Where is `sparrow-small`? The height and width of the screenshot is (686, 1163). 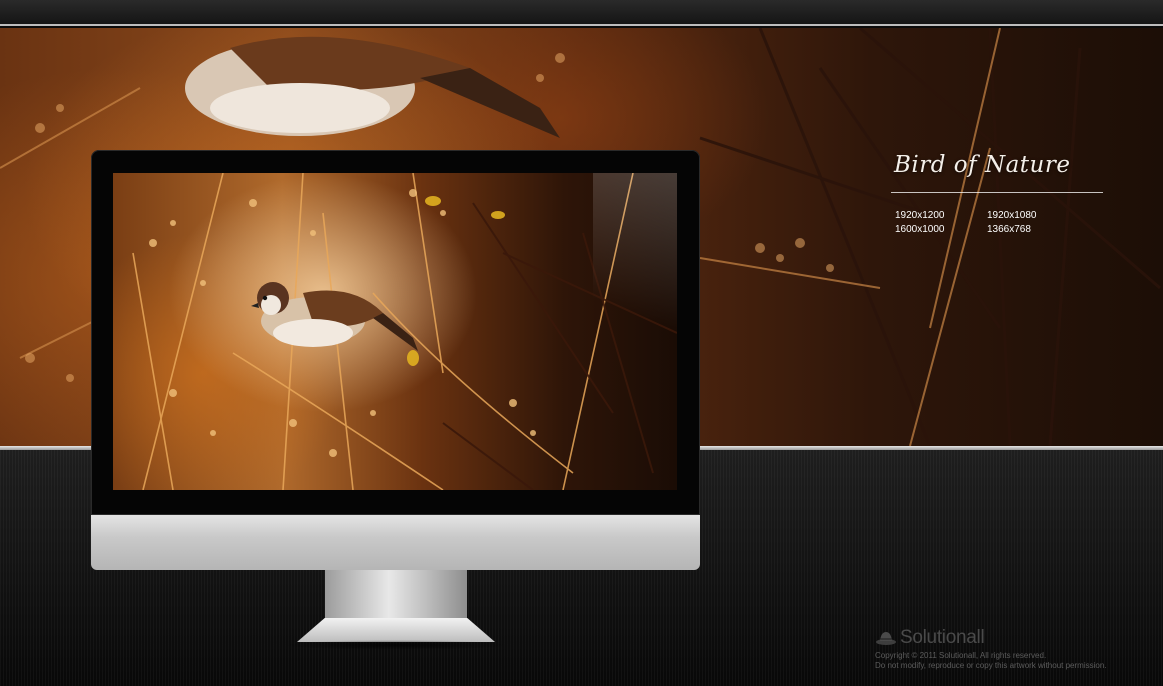
sparrow-small is located at coordinates (334, 316).